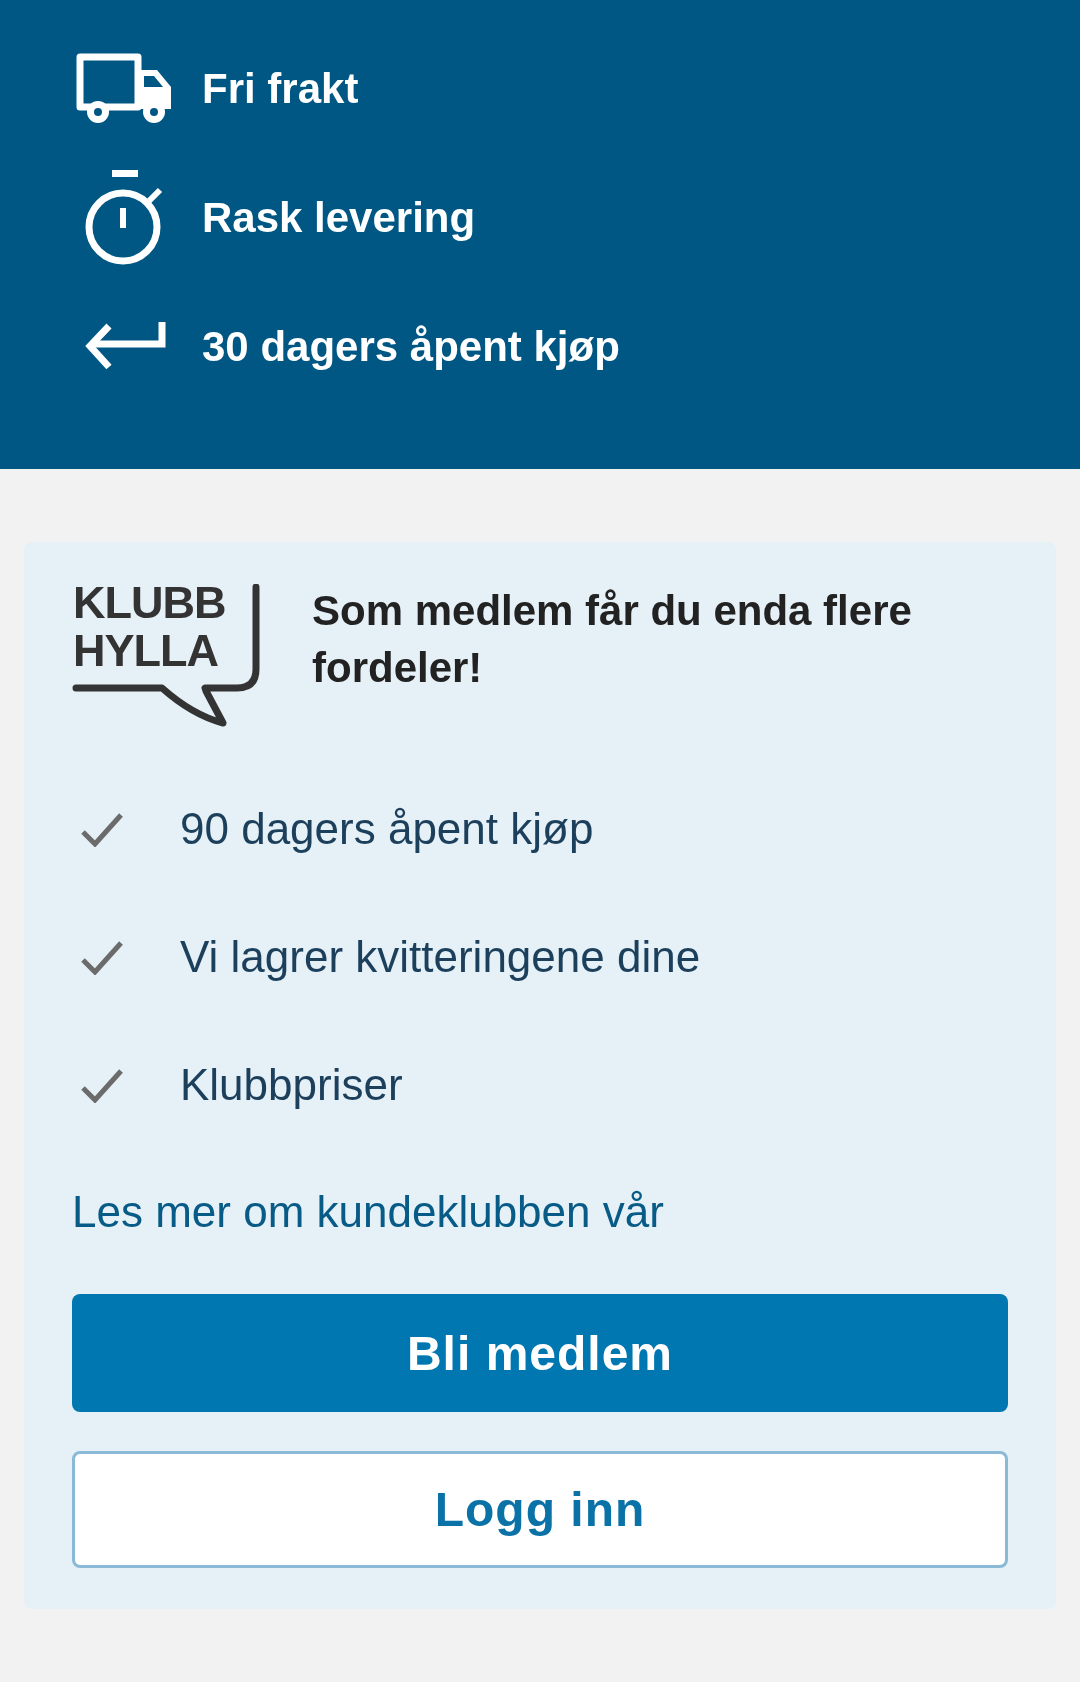 Image resolution: width=1080 pixels, height=1682 pixels. Describe the element at coordinates (149, 606) in the screenshot. I see `logo-text: KLUBB` at that location.